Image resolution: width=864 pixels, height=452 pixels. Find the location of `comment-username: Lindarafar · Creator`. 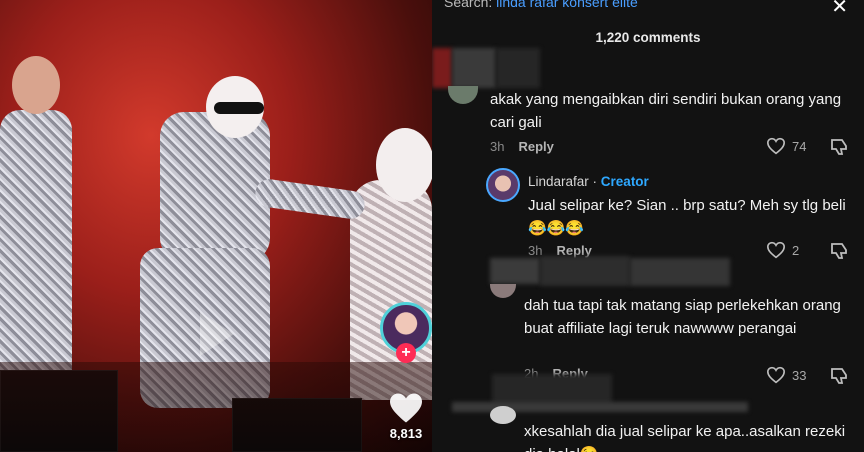

comment-username: Lindarafar · Creator is located at coordinates (588, 181).